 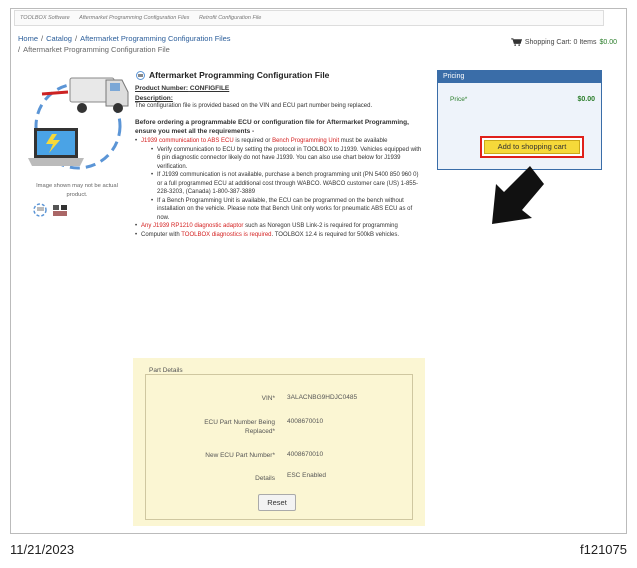 What do you see at coordinates (77, 190) in the screenshot?
I see `image-note: Image shown may not be actual product.` at bounding box center [77, 190].